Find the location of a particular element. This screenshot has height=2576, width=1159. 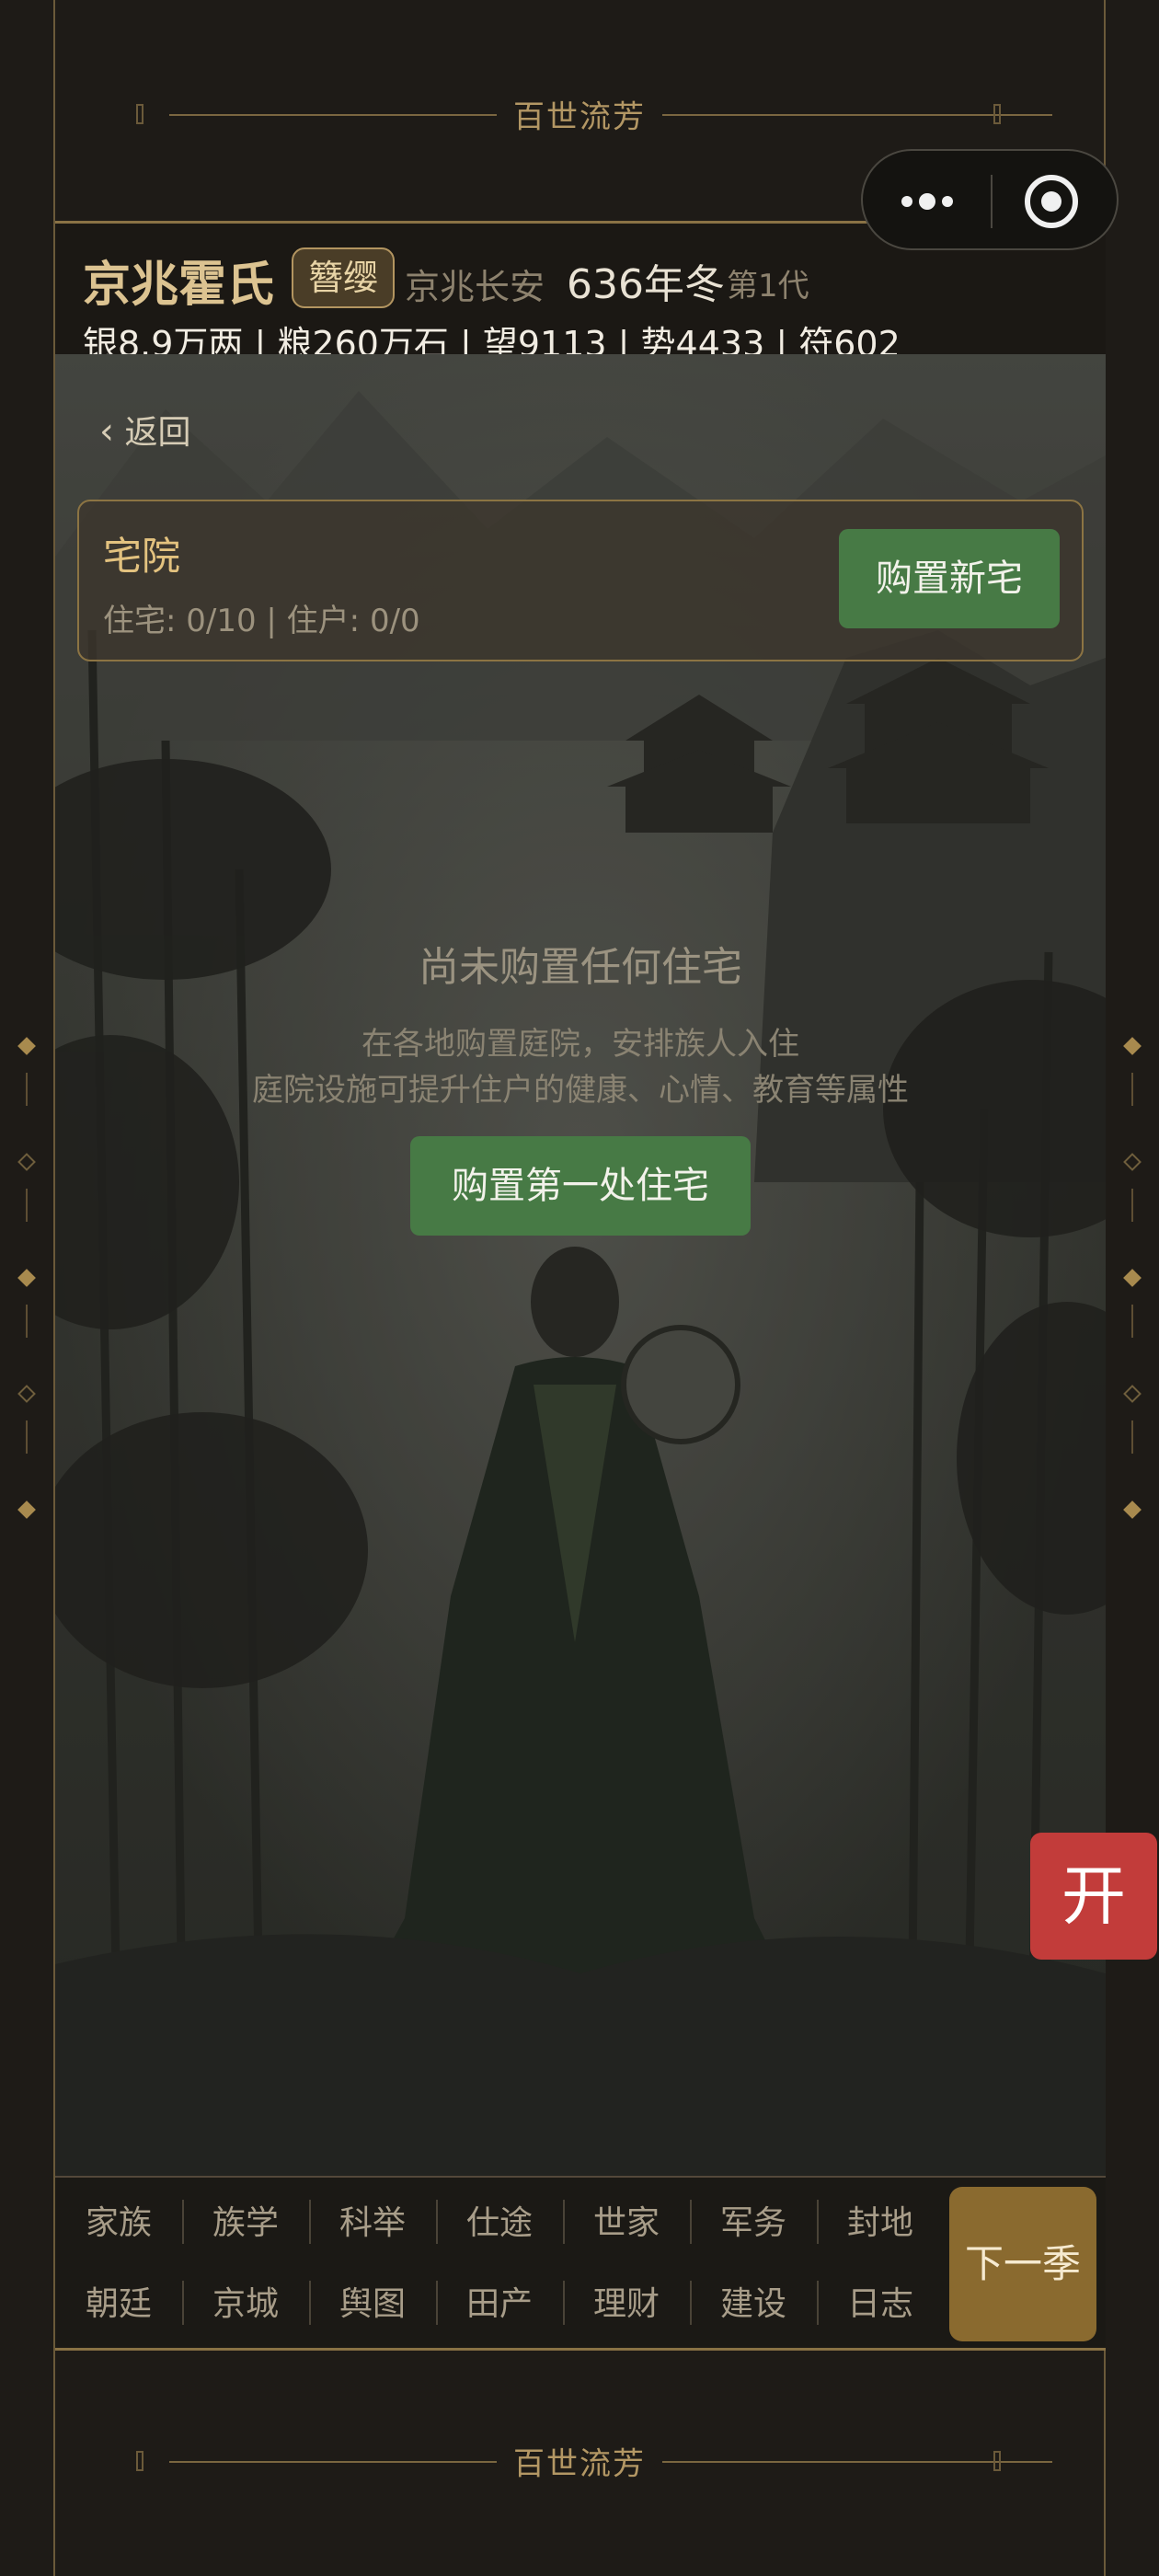

year-season-label: 636年冬 is located at coordinates (646, 284).